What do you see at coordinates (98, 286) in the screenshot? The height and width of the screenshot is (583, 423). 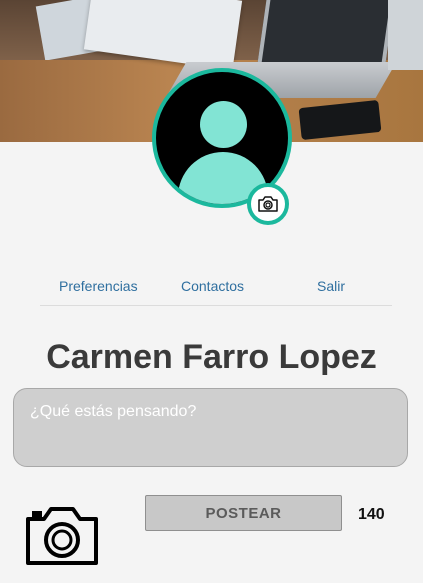 I see `nav-item-preferencias: Preferencias` at bounding box center [98, 286].